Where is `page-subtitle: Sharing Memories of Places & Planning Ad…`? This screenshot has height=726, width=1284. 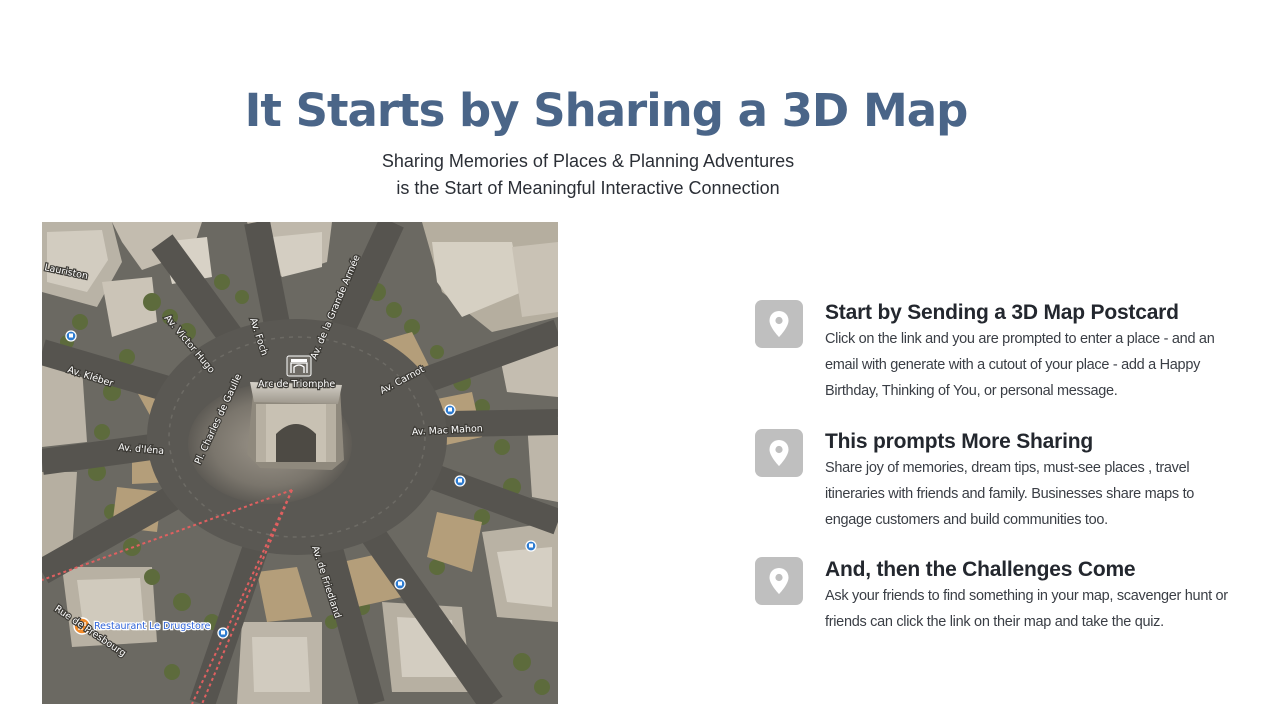 page-subtitle: Sharing Memories of Places & Planning Ad… is located at coordinates (588, 175).